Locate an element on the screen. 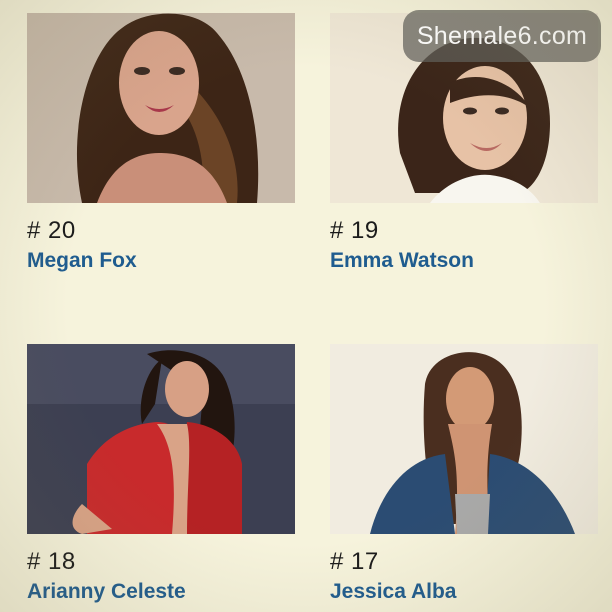  celebrity-name-link: Emma Watson is located at coordinates (464, 261).